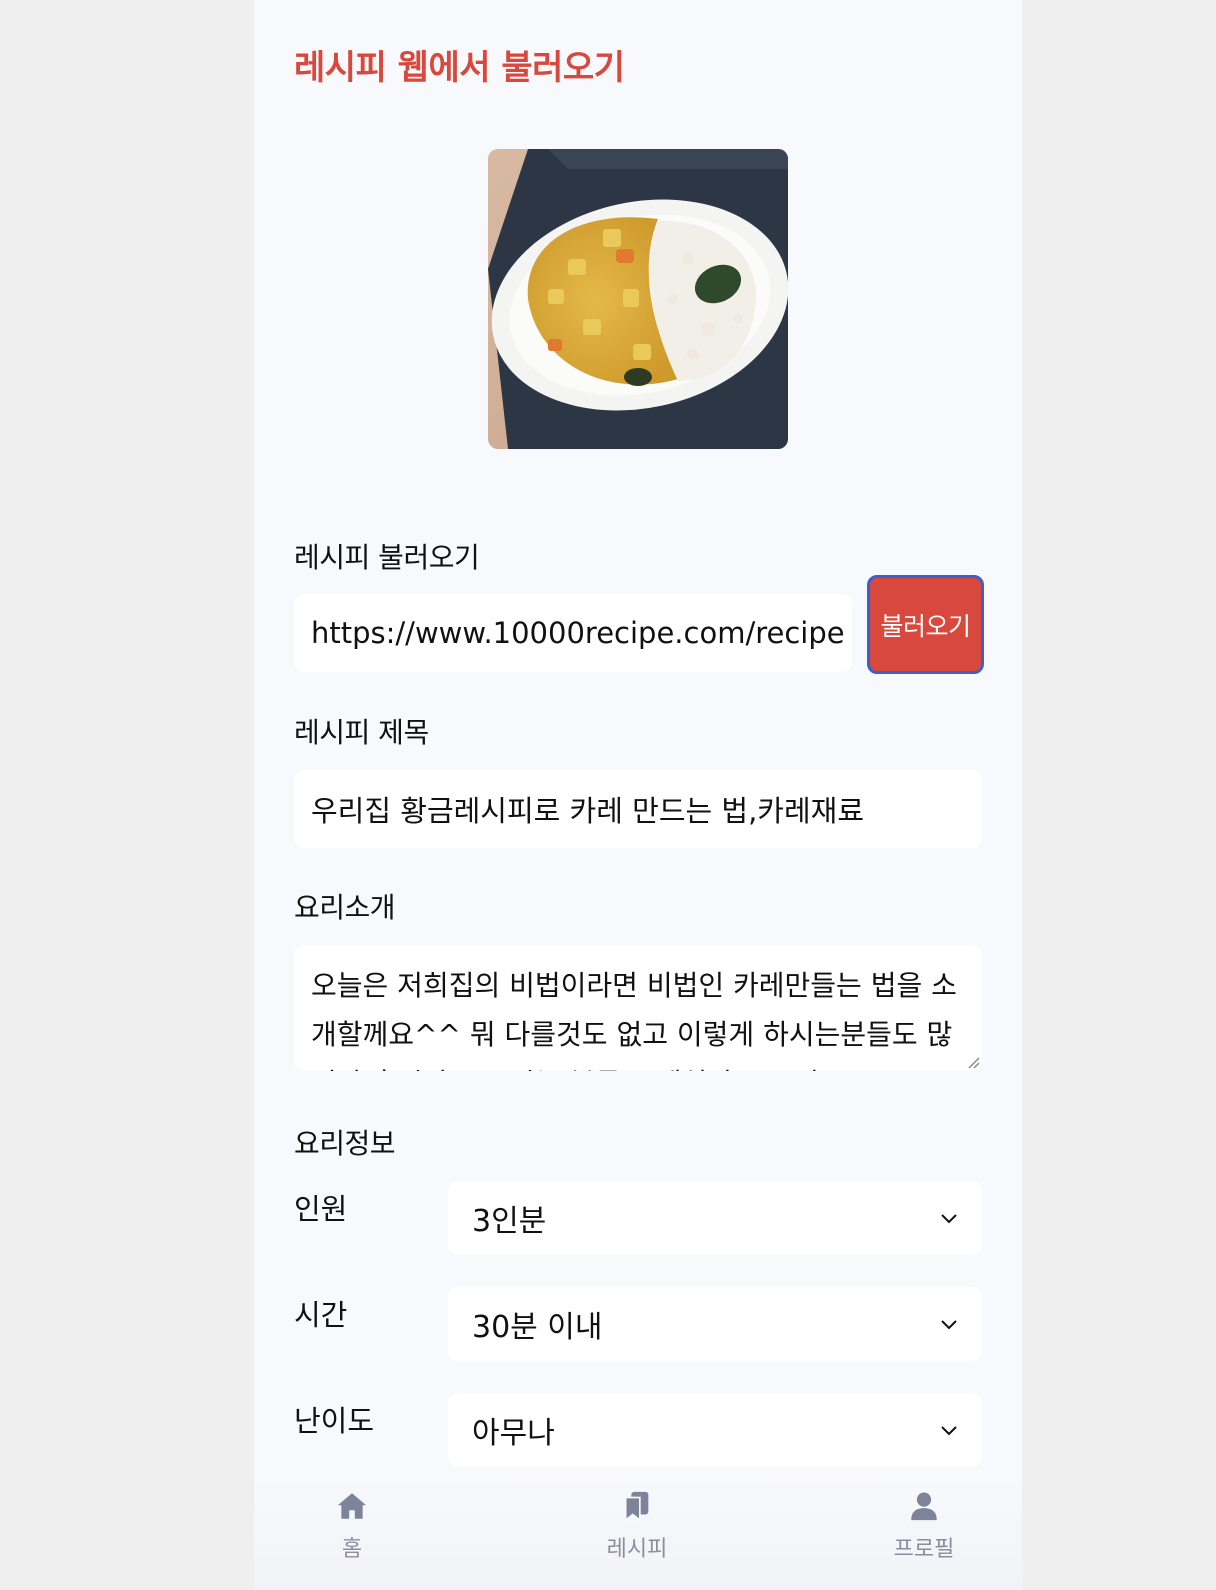 The height and width of the screenshot is (1590, 1216). Describe the element at coordinates (973, 1062) in the screenshot. I see `resize-grip-icon` at that location.